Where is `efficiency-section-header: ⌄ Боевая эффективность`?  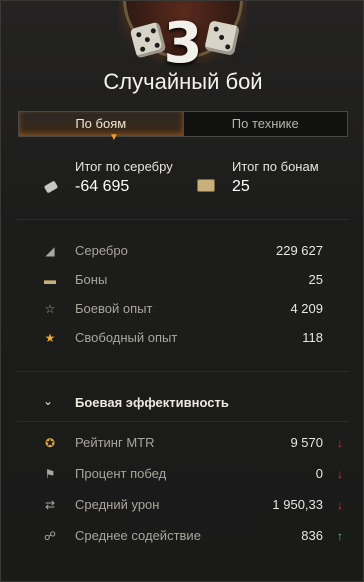 efficiency-section-header: ⌄ Боевая эффективность is located at coordinates (182, 403).